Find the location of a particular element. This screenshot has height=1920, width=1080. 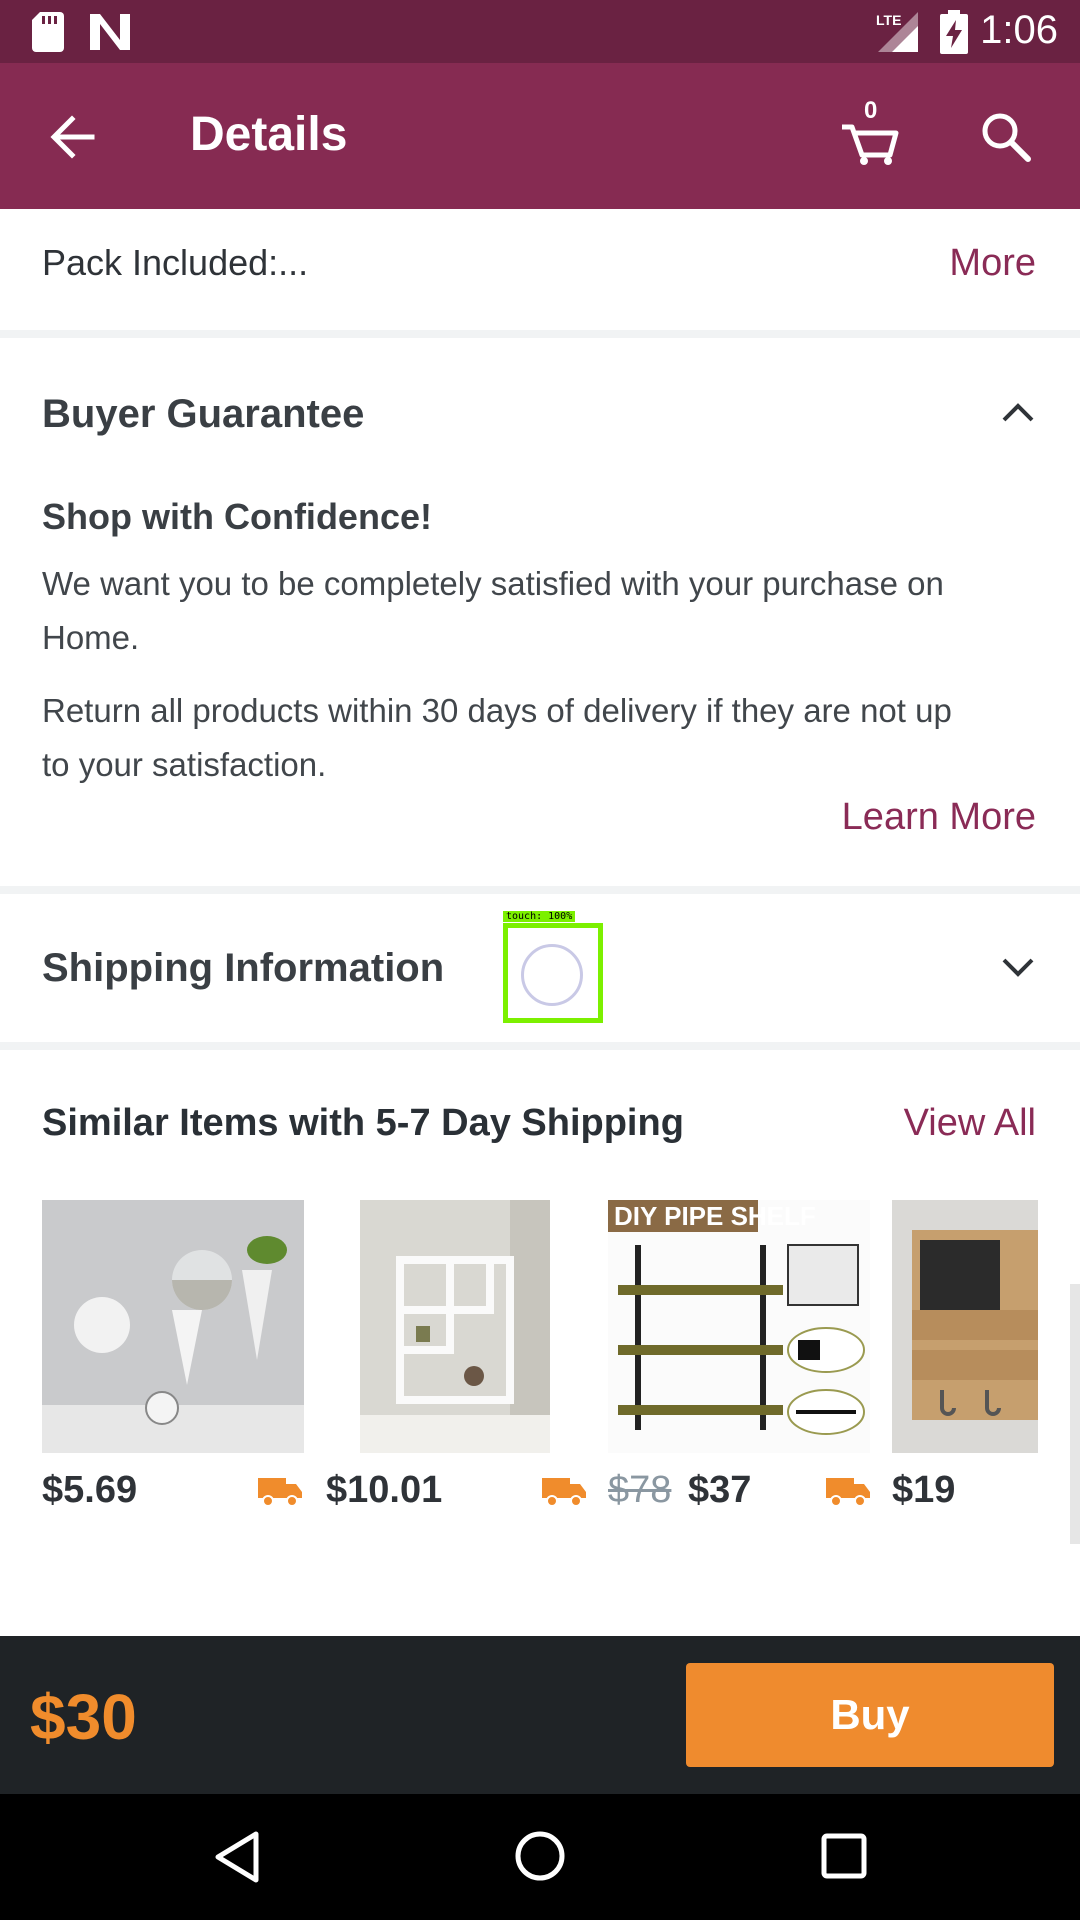

shop-confidence-heading: Shop with Confidence! is located at coordinates (237, 516).